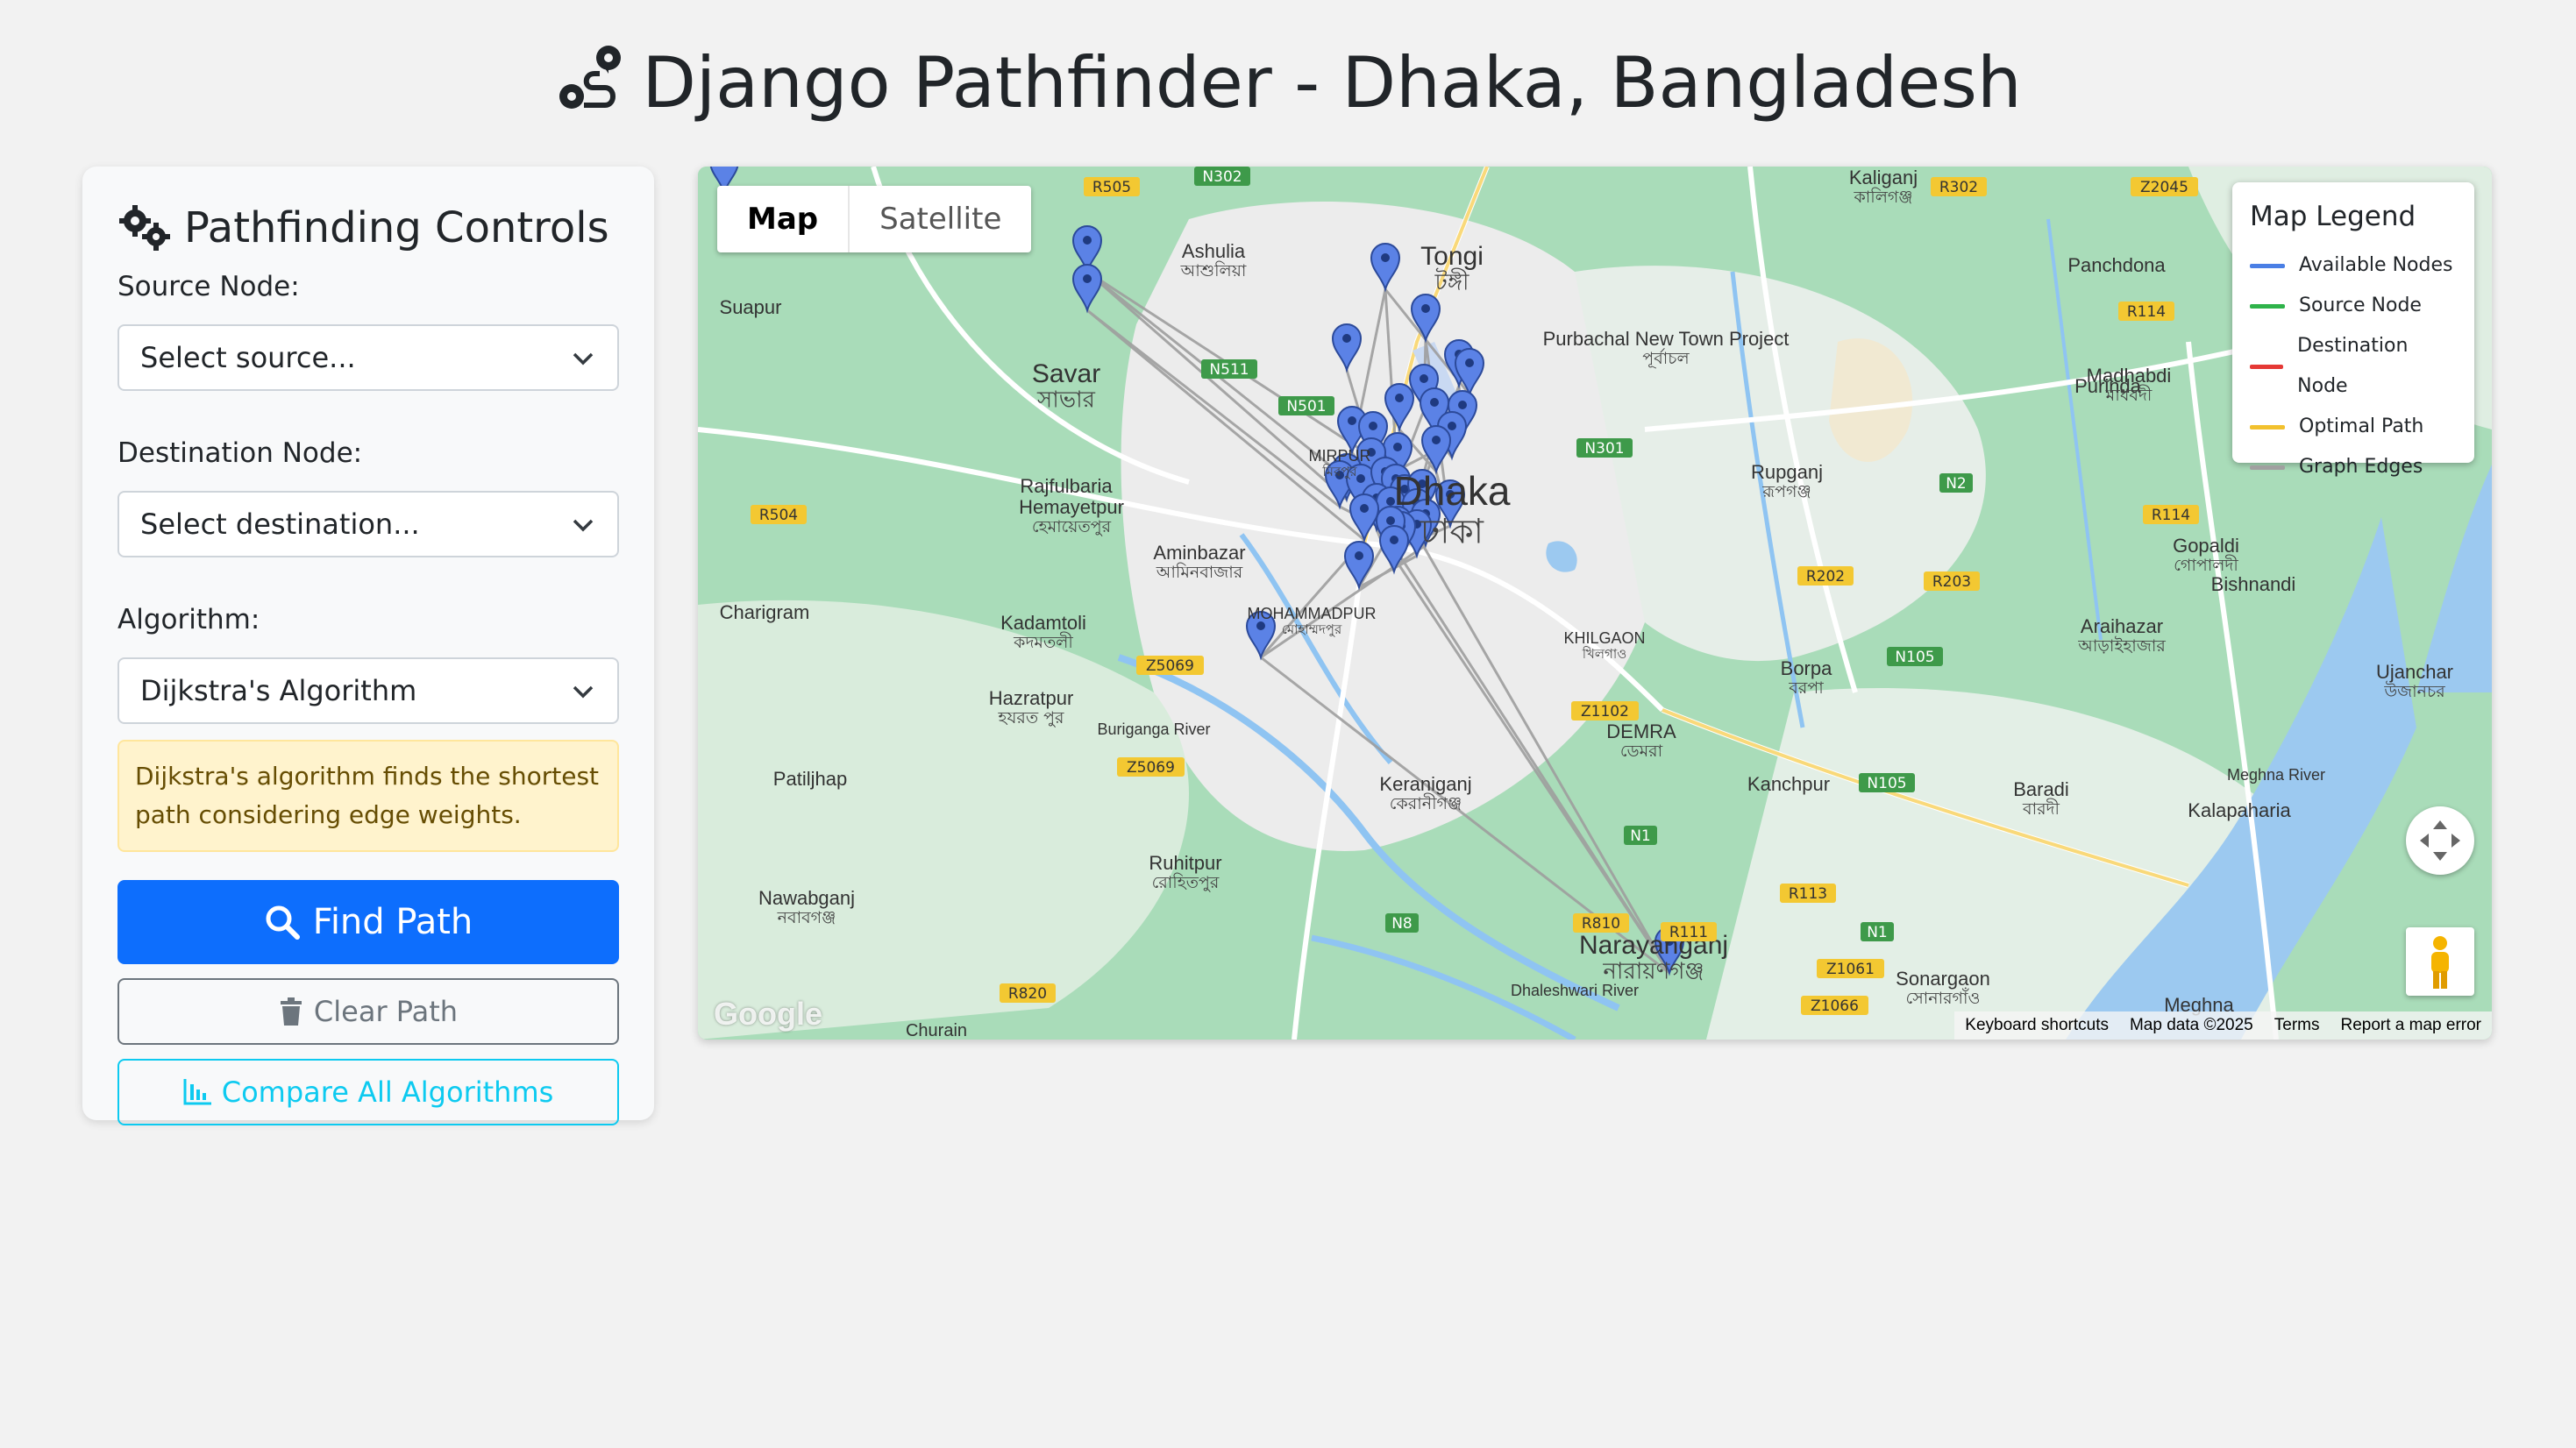  What do you see at coordinates (1835, 1006) in the screenshot?
I see `road-shield-label: Z1066` at bounding box center [1835, 1006].